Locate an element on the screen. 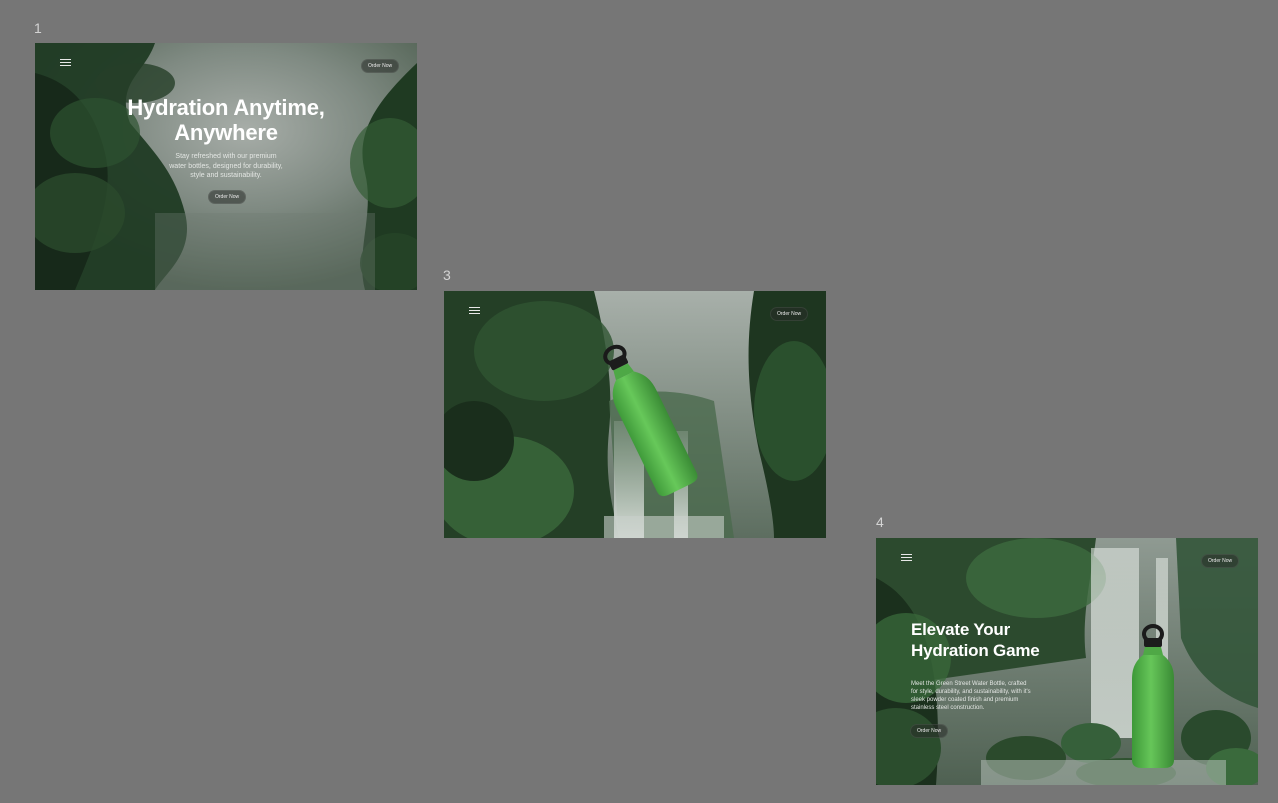  waterfall-rocks-background-image is located at coordinates (1067, 661).